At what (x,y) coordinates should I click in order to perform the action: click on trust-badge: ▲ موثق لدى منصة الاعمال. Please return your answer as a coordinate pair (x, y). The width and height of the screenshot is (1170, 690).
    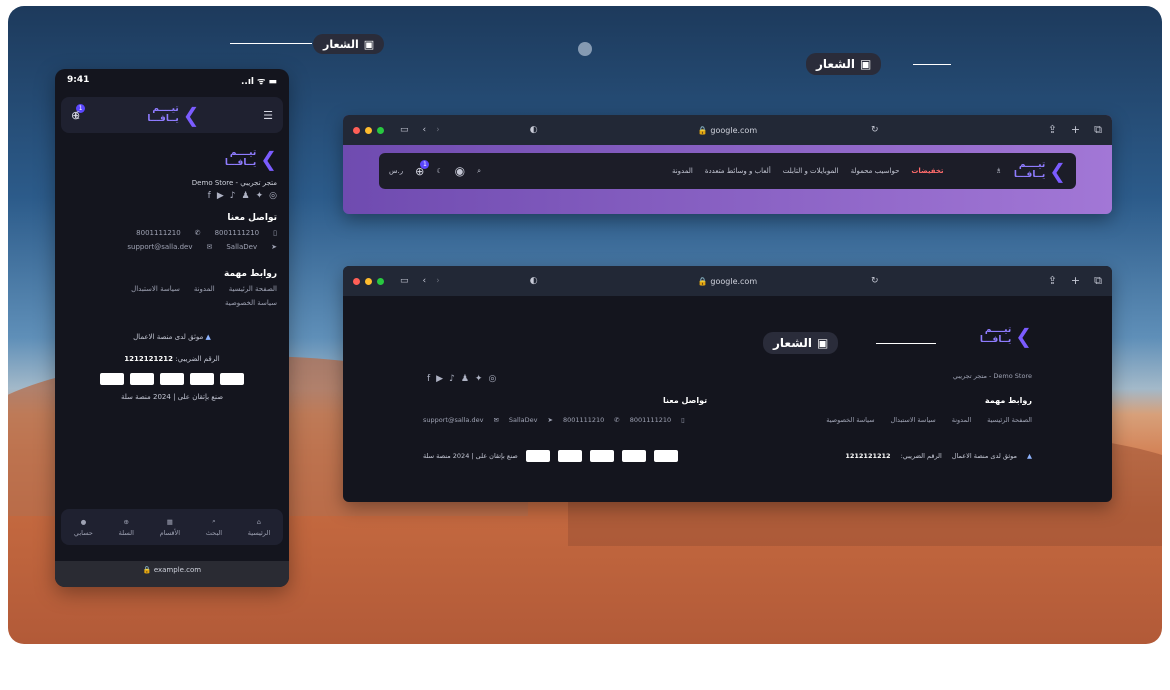
    Looking at the image, I should click on (172, 337).